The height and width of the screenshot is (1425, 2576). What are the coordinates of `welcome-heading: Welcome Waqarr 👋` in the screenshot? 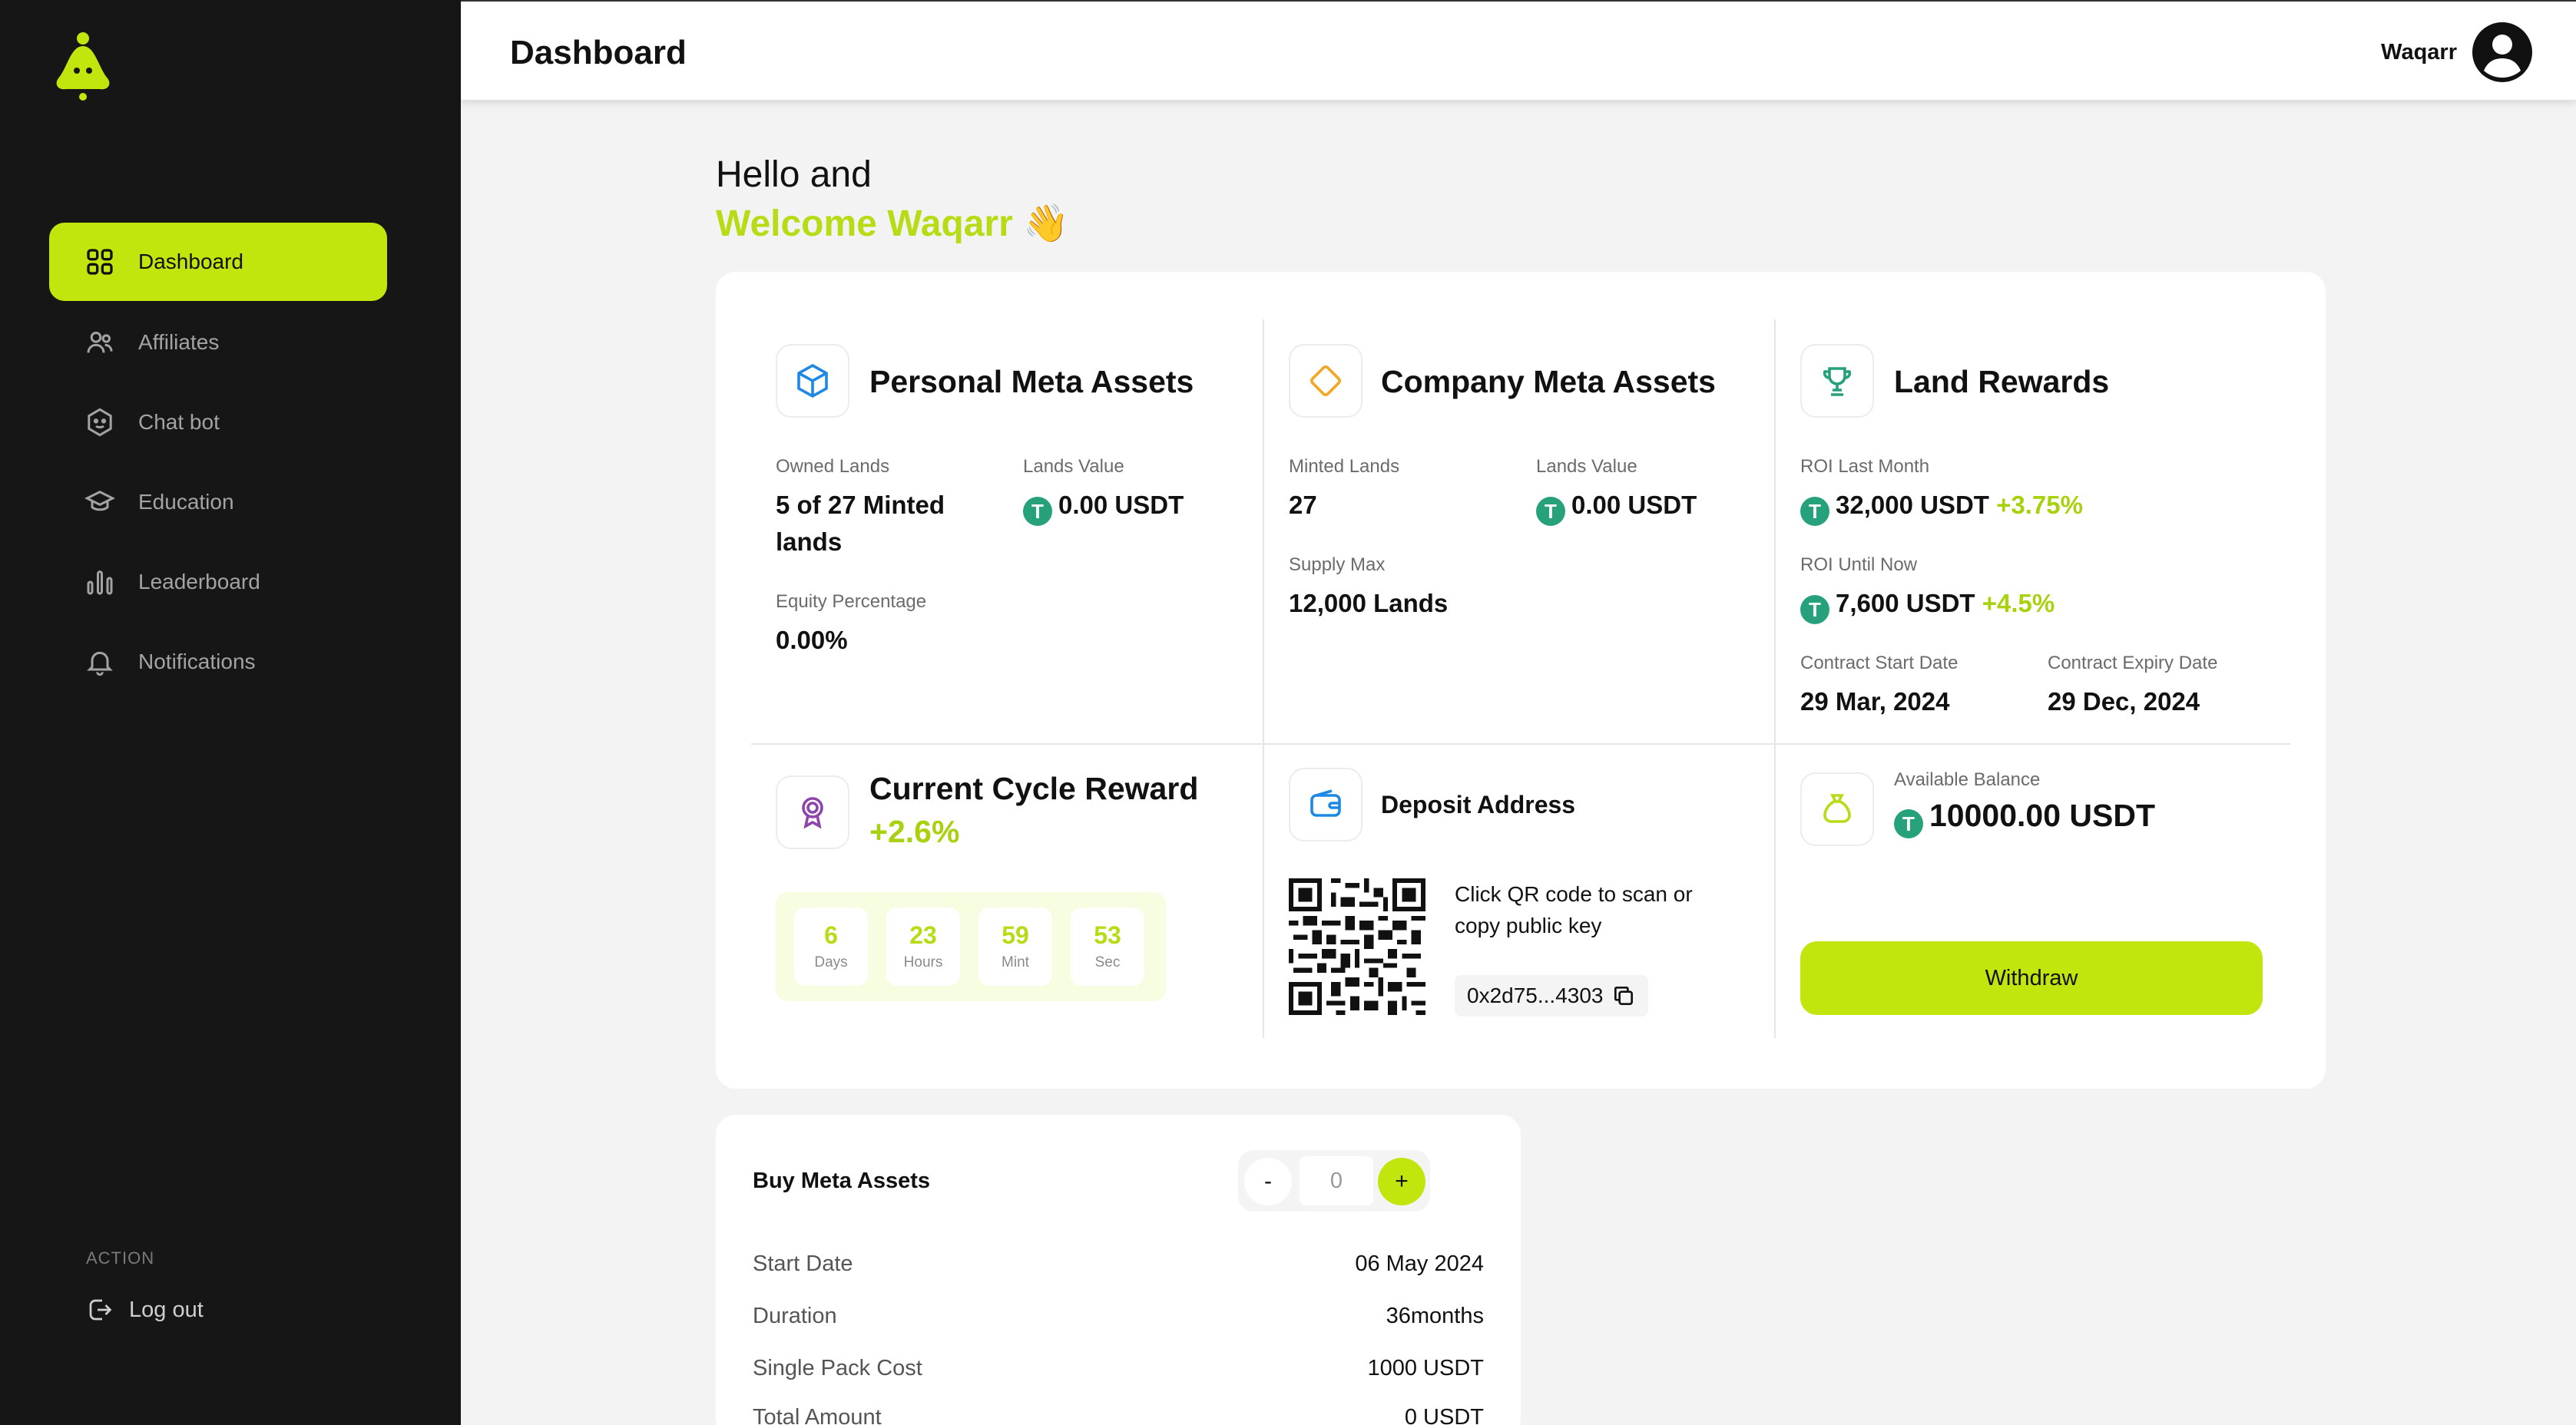 It's located at (893, 224).